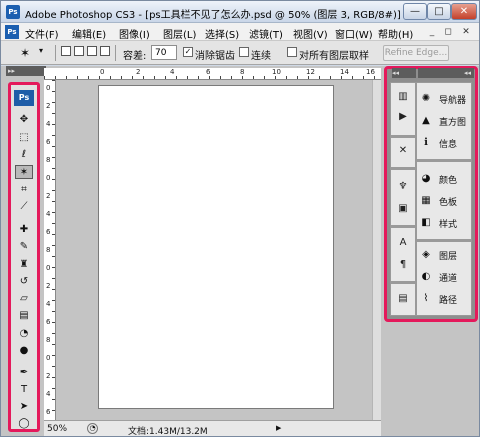  Describe the element at coordinates (24, 316) in the screenshot. I see `gradient-tool-icon: ▤` at that location.